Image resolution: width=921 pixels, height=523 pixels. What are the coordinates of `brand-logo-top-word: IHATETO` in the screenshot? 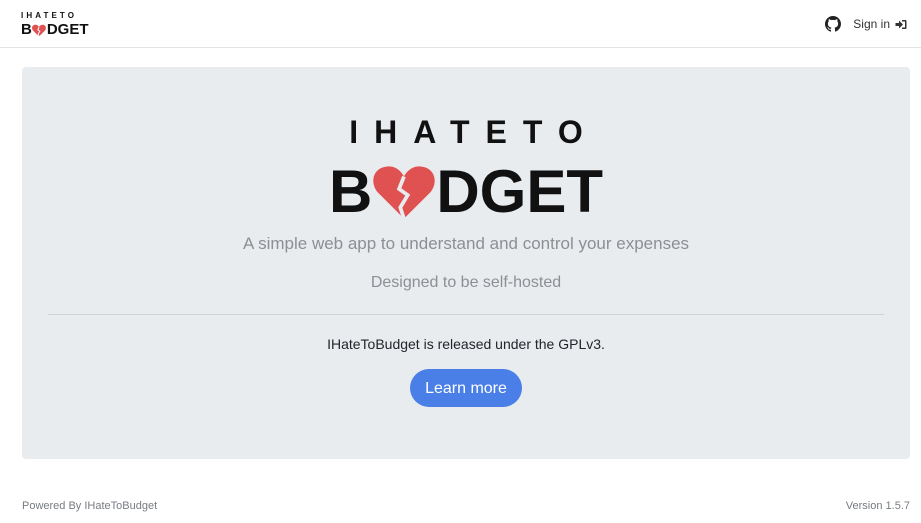 It's located at (49, 15).